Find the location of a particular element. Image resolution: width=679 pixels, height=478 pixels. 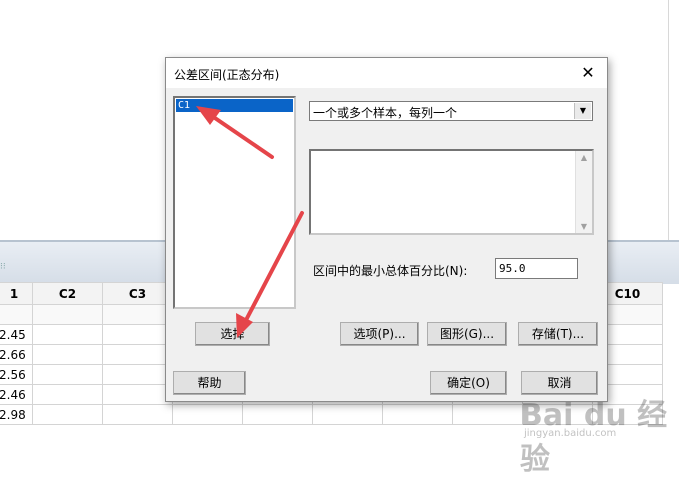

window-divider is located at coordinates (668, 120).